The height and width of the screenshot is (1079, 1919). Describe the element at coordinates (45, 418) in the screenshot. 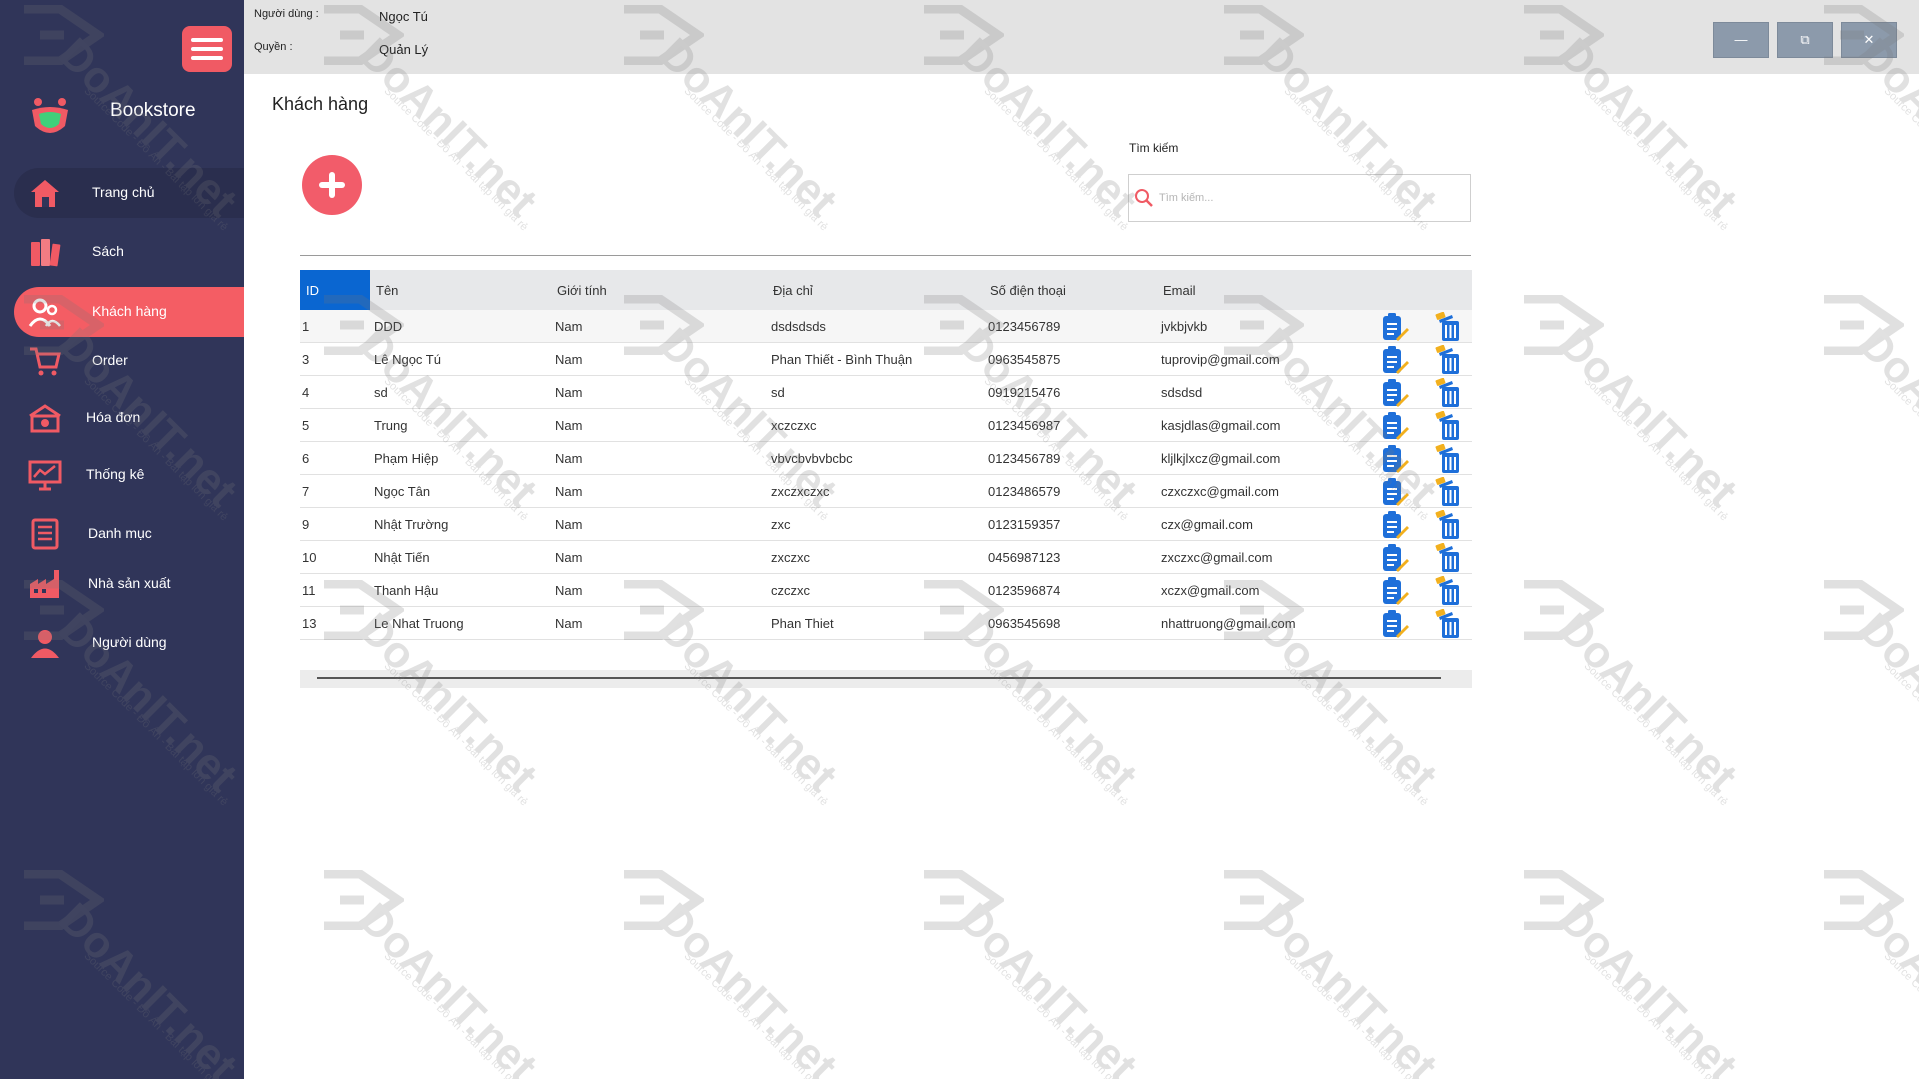

I see `invoice-icon` at that location.